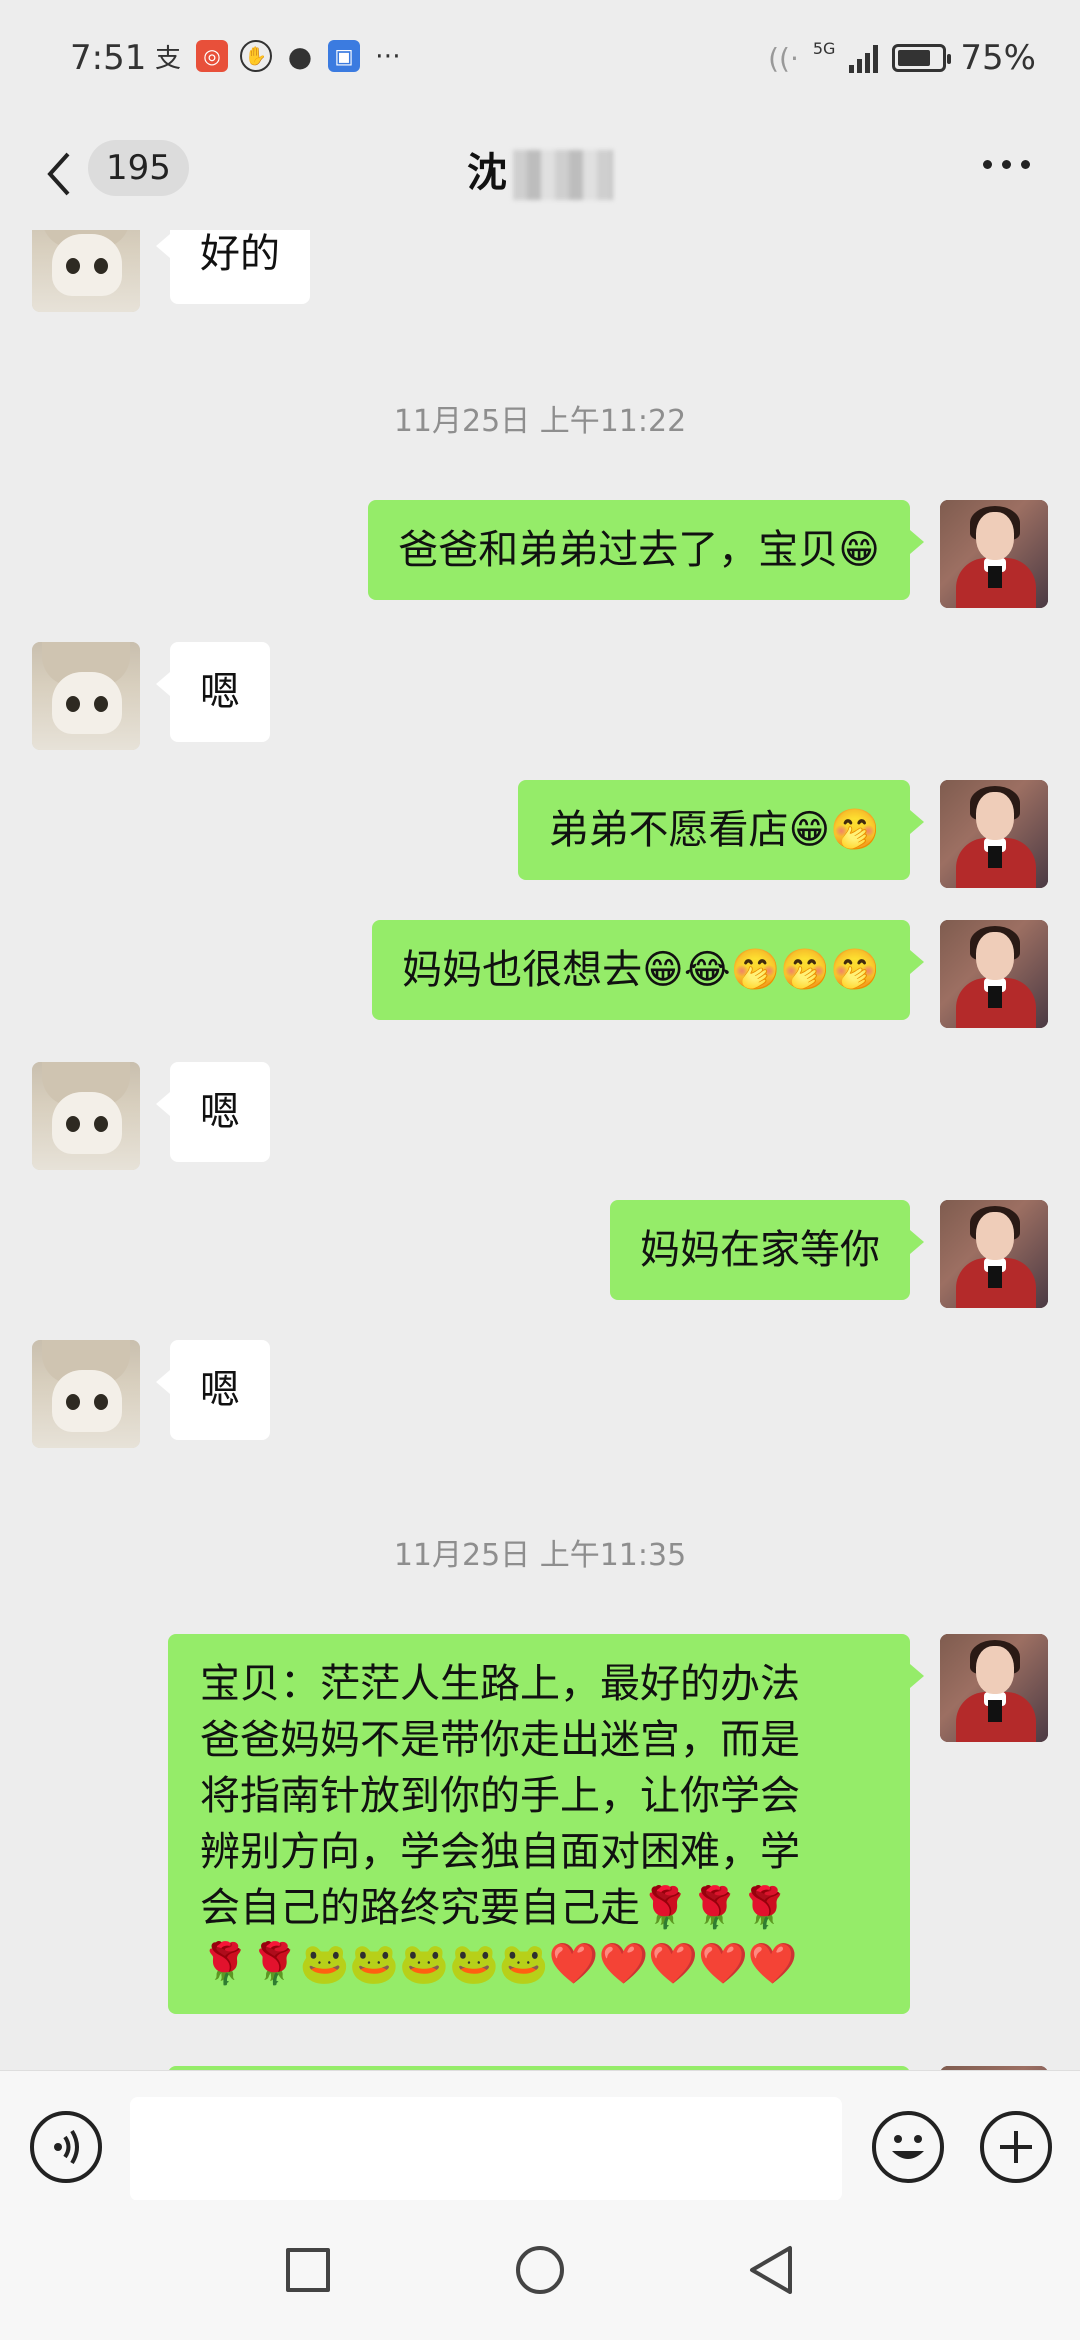 This screenshot has width=1080, height=2340. I want to click on signal-icon, so click(864, 58).